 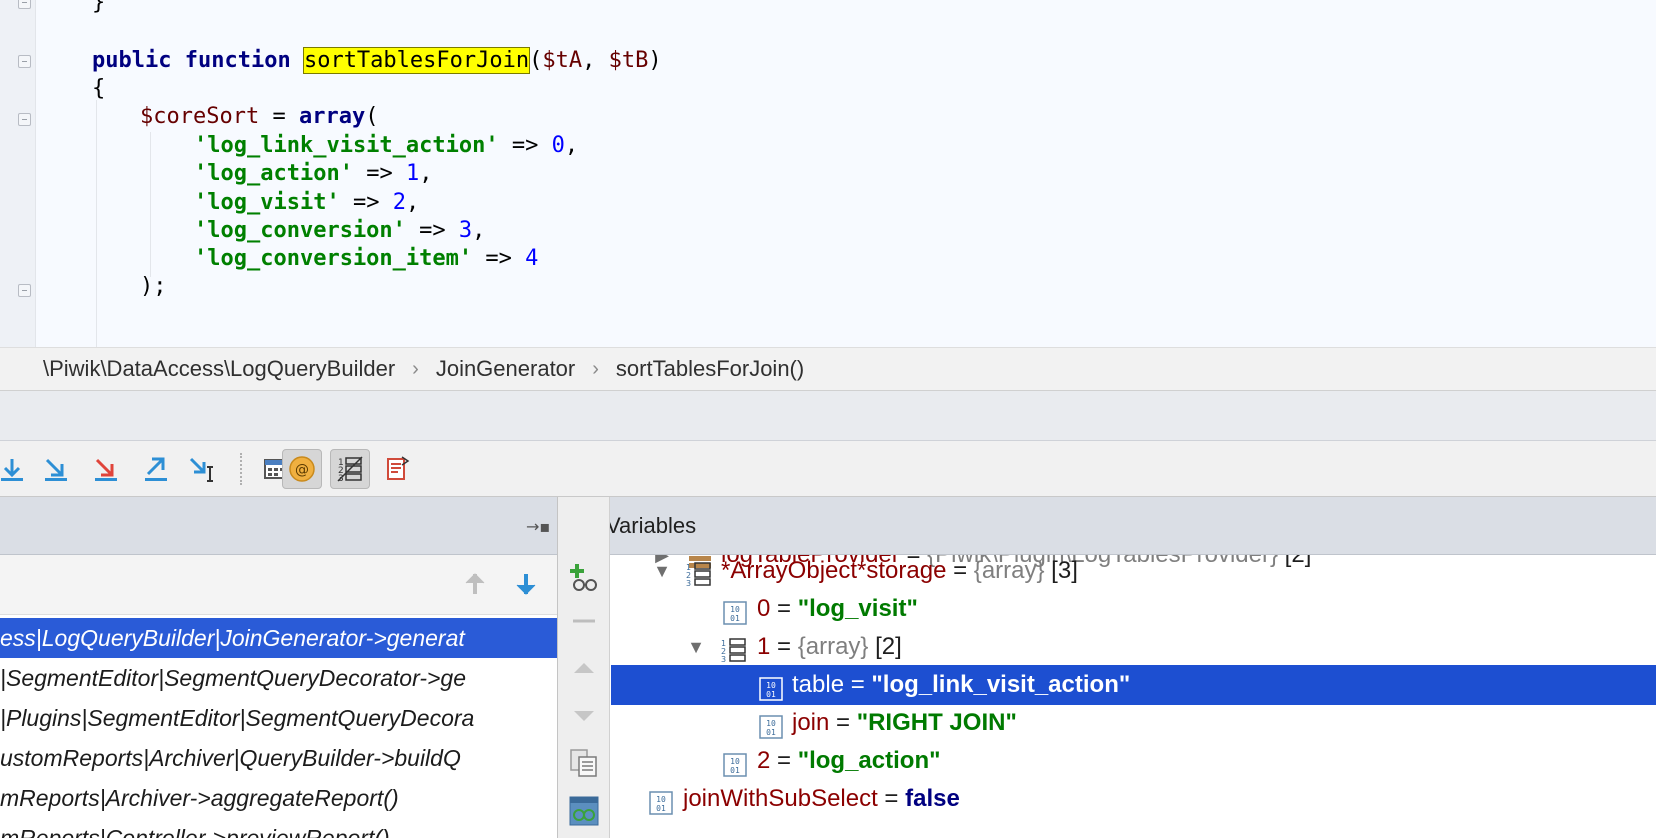 What do you see at coordinates (1107, 526) in the screenshot?
I see `variables-header: Variables` at bounding box center [1107, 526].